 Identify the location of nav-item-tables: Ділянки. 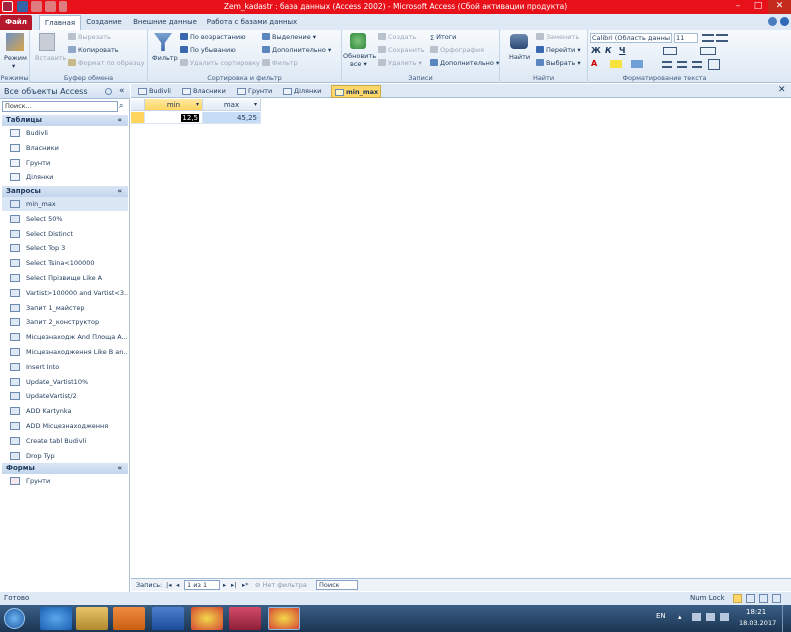
(65, 177).